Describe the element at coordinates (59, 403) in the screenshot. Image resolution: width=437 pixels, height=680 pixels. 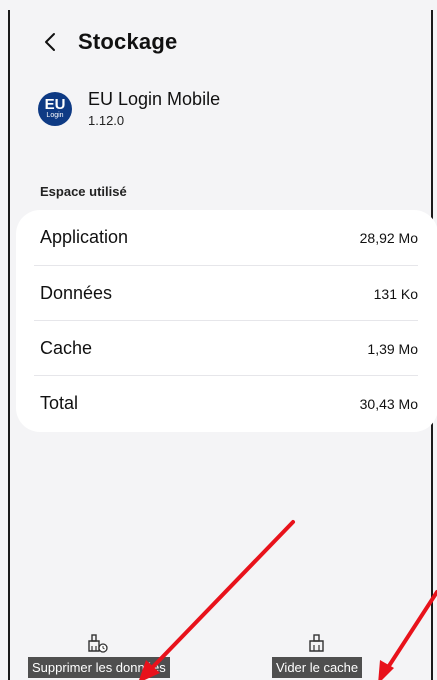
I see `storage-row-label: Total` at that location.